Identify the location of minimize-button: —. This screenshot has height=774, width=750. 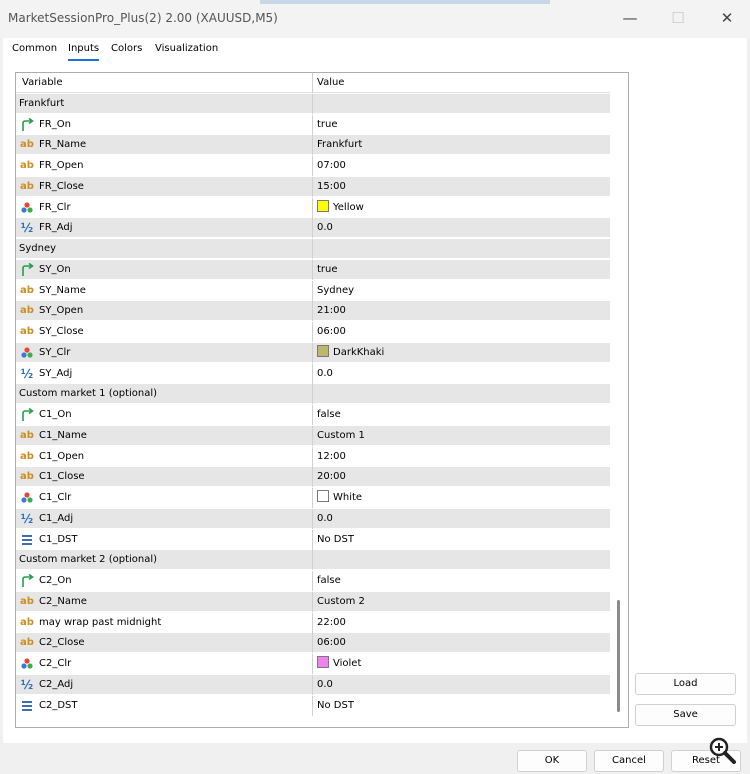
(630, 18).